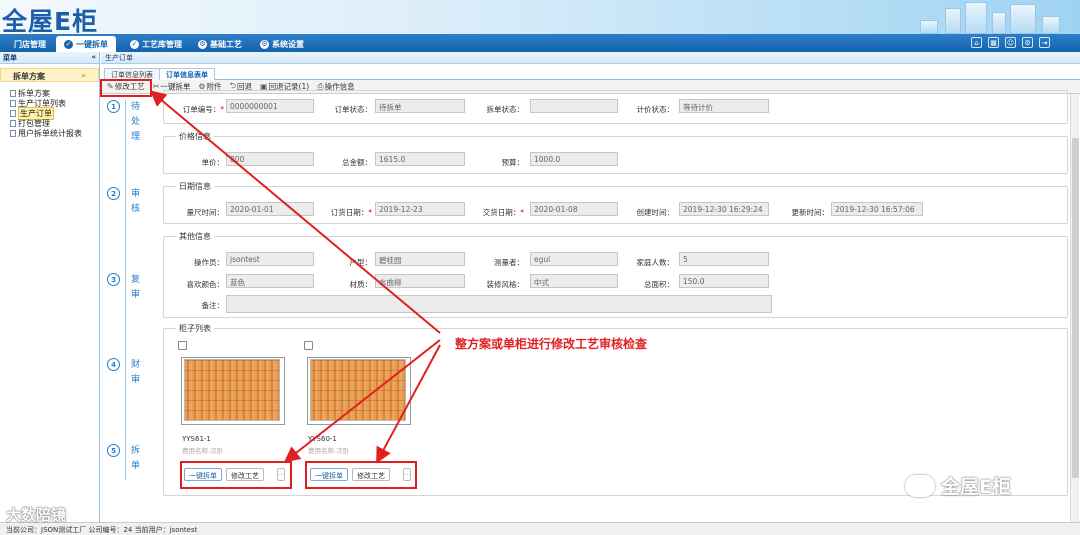  Describe the element at coordinates (36, 515) in the screenshot. I see `watermark-left: 大数陪镜` at that location.